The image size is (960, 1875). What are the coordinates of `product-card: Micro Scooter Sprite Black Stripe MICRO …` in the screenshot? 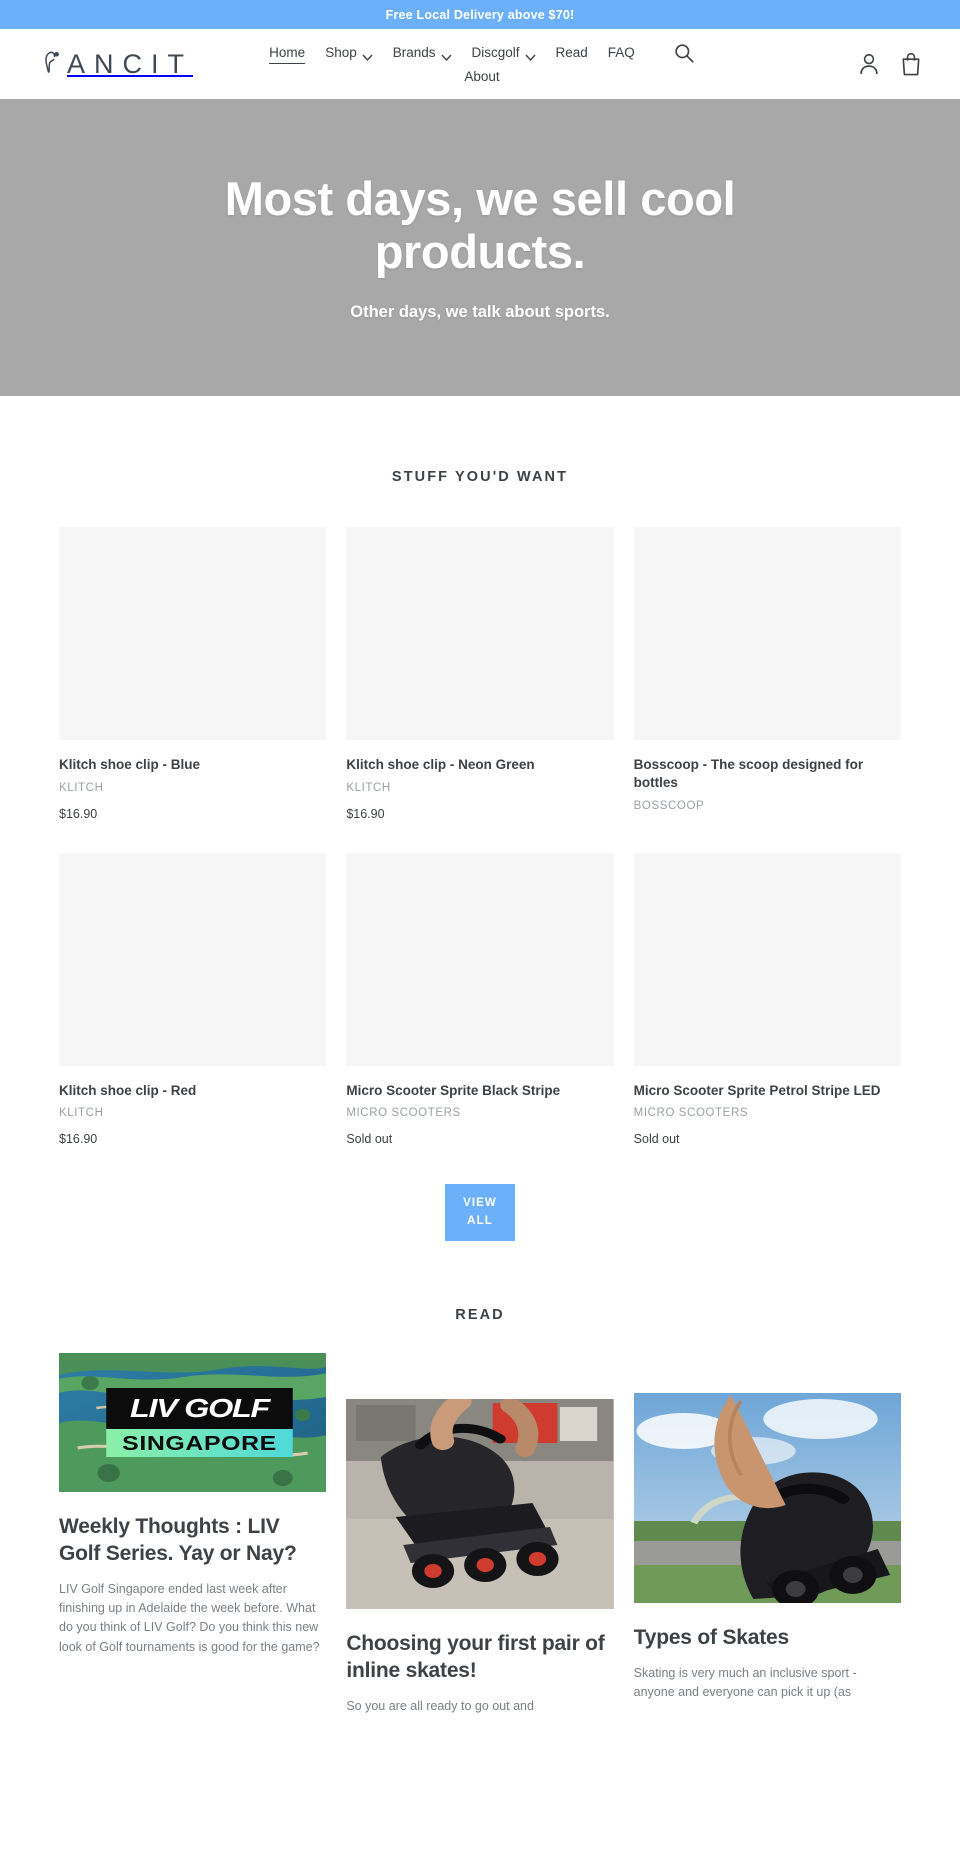 It's located at (480, 999).